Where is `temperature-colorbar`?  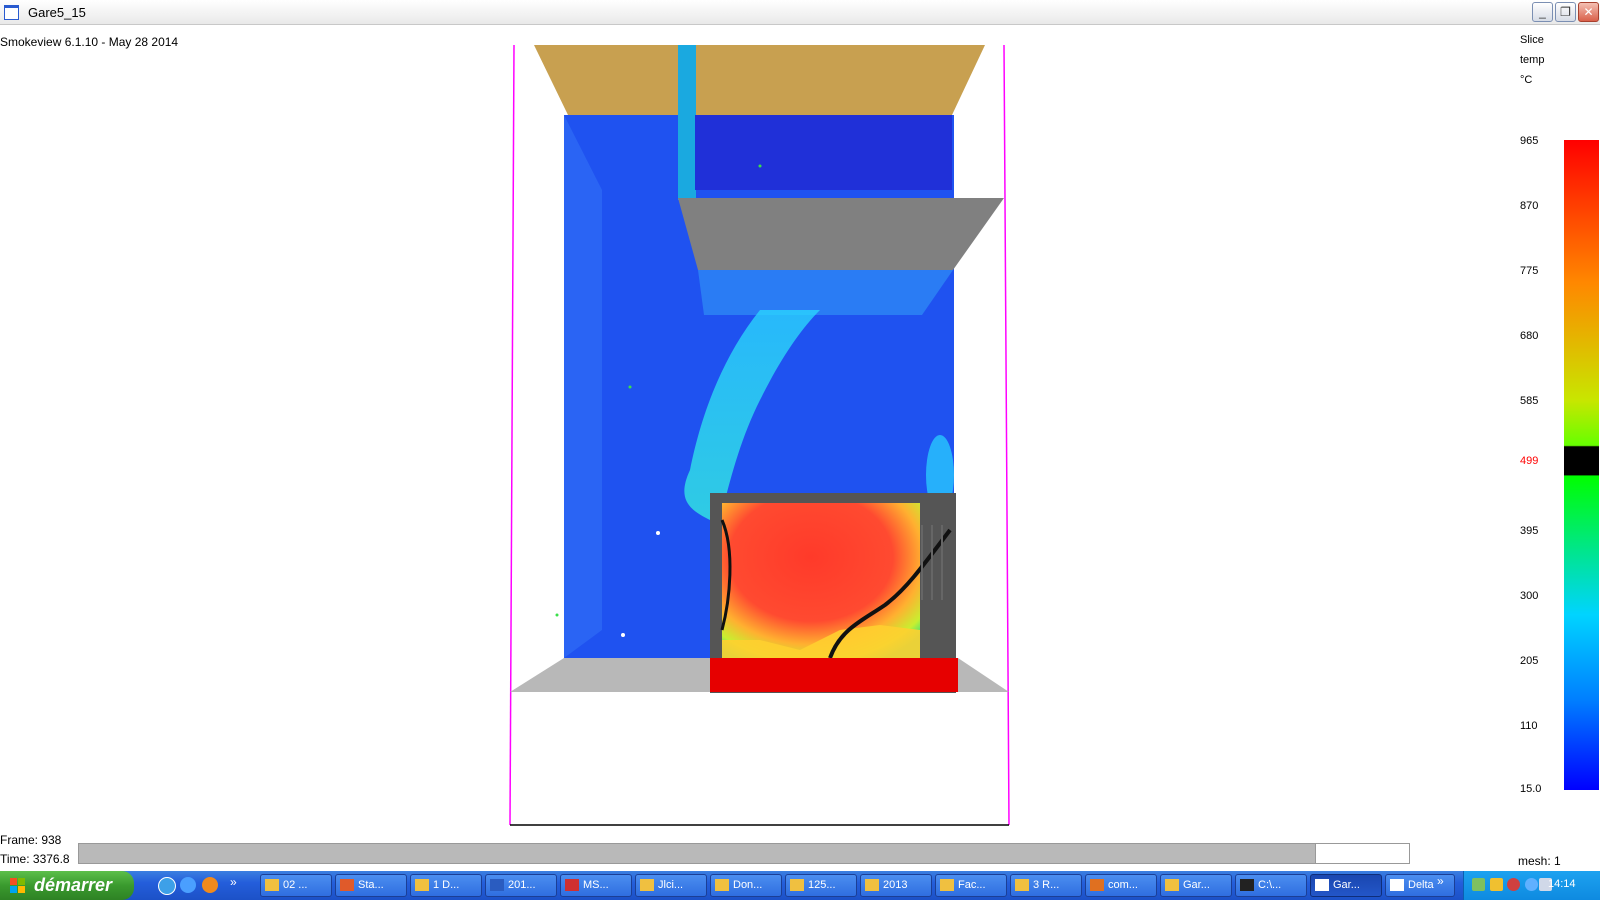 temperature-colorbar is located at coordinates (1581, 465).